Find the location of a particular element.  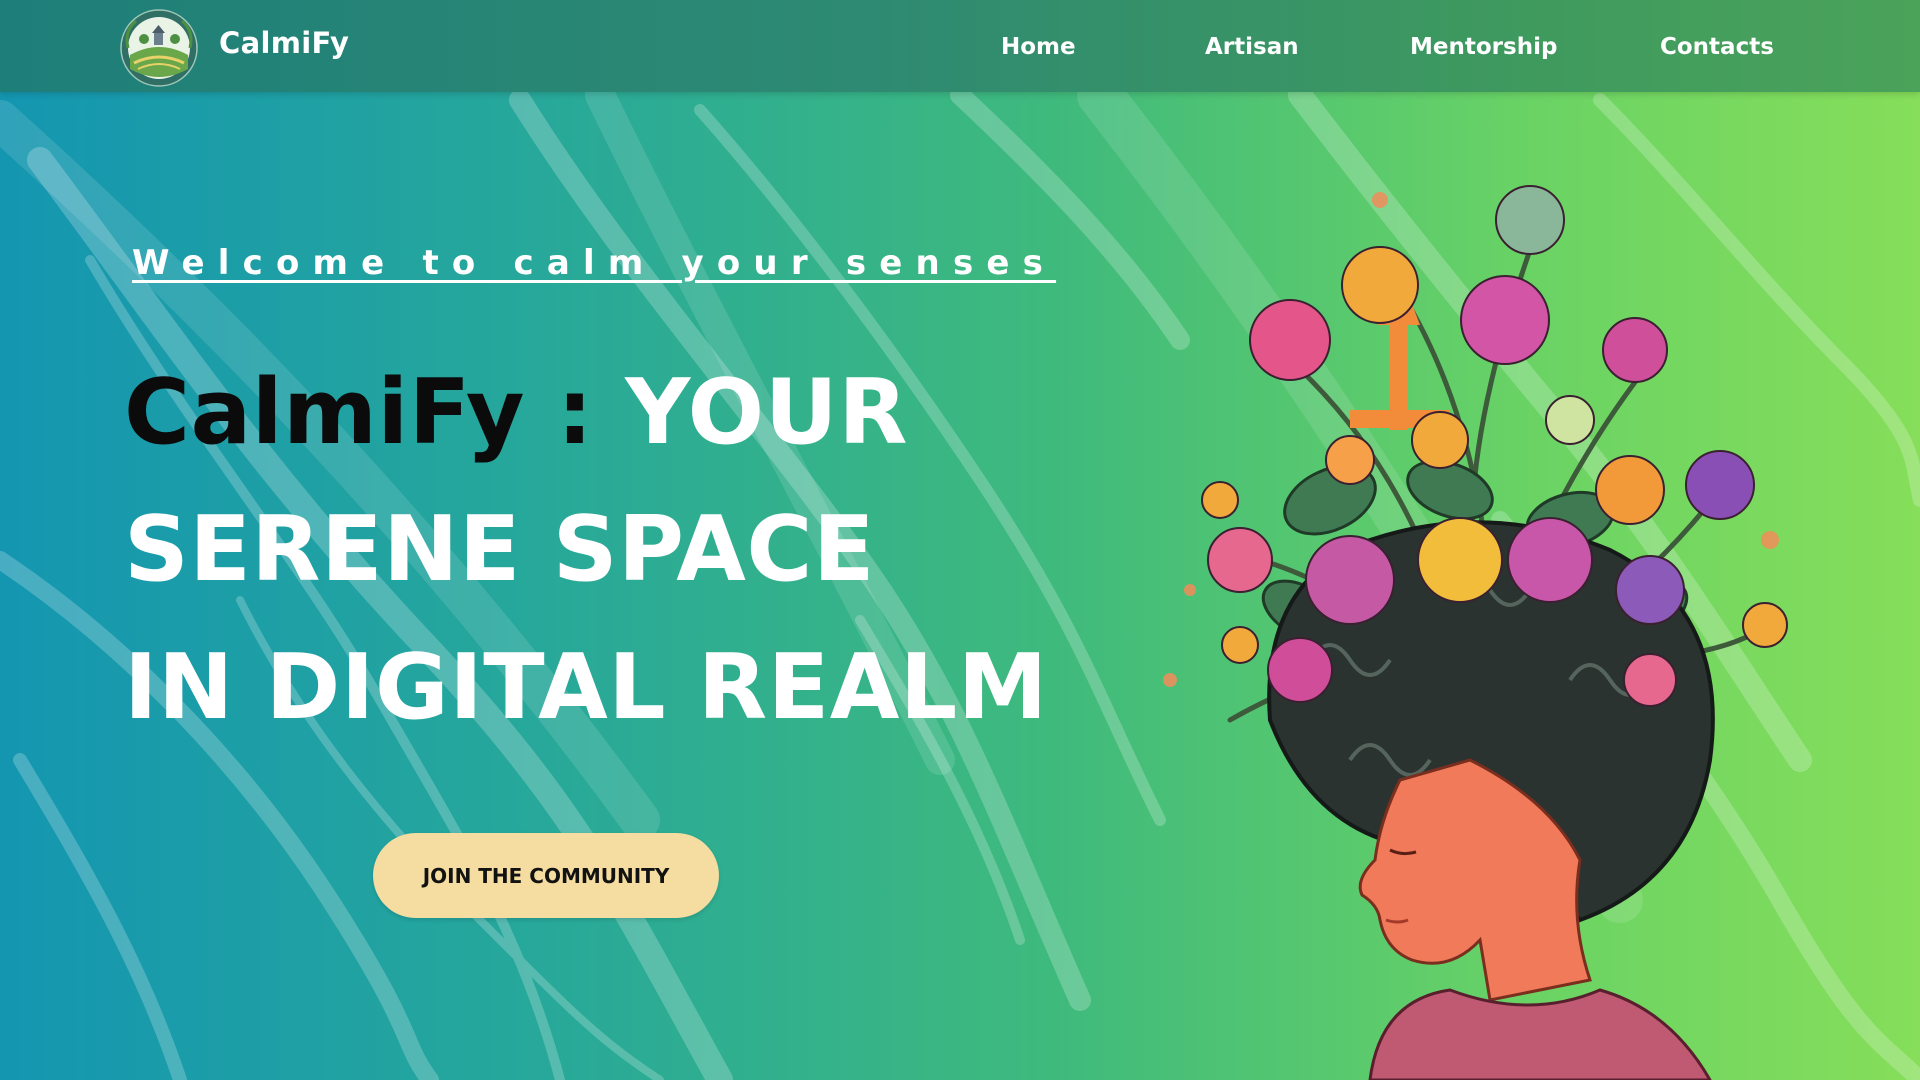

headline-line-1: CalmiFy : YOUR is located at coordinates (516, 412).